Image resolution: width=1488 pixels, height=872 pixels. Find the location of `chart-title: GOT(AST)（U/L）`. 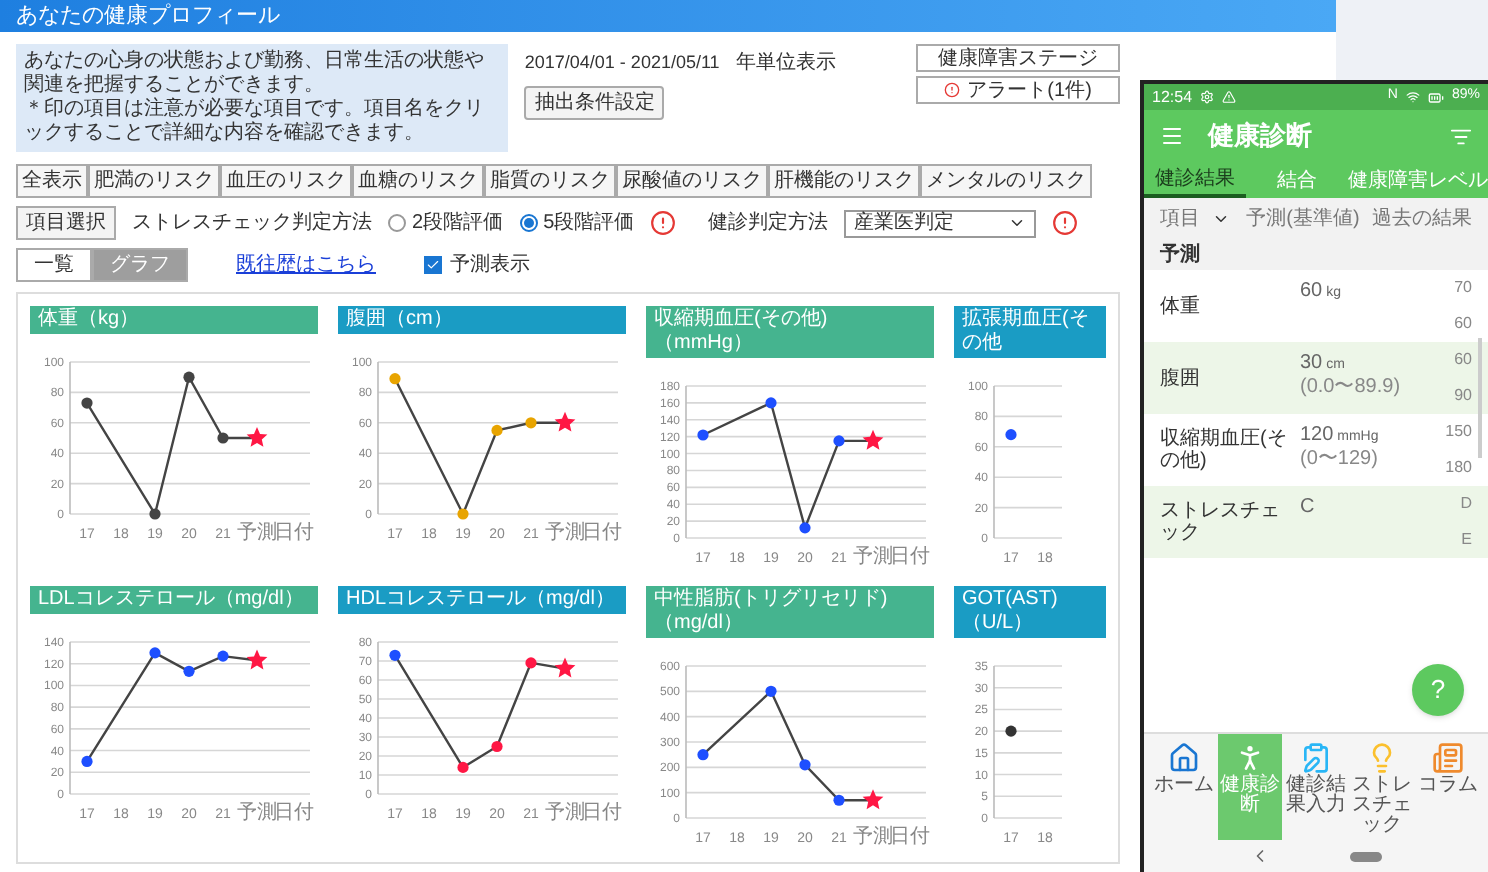

chart-title: GOT(AST)（U/L） is located at coordinates (1030, 612).